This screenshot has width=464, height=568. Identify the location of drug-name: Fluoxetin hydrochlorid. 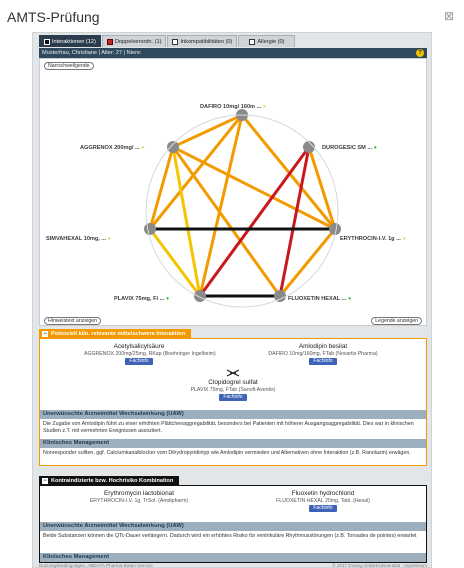
(323, 493).